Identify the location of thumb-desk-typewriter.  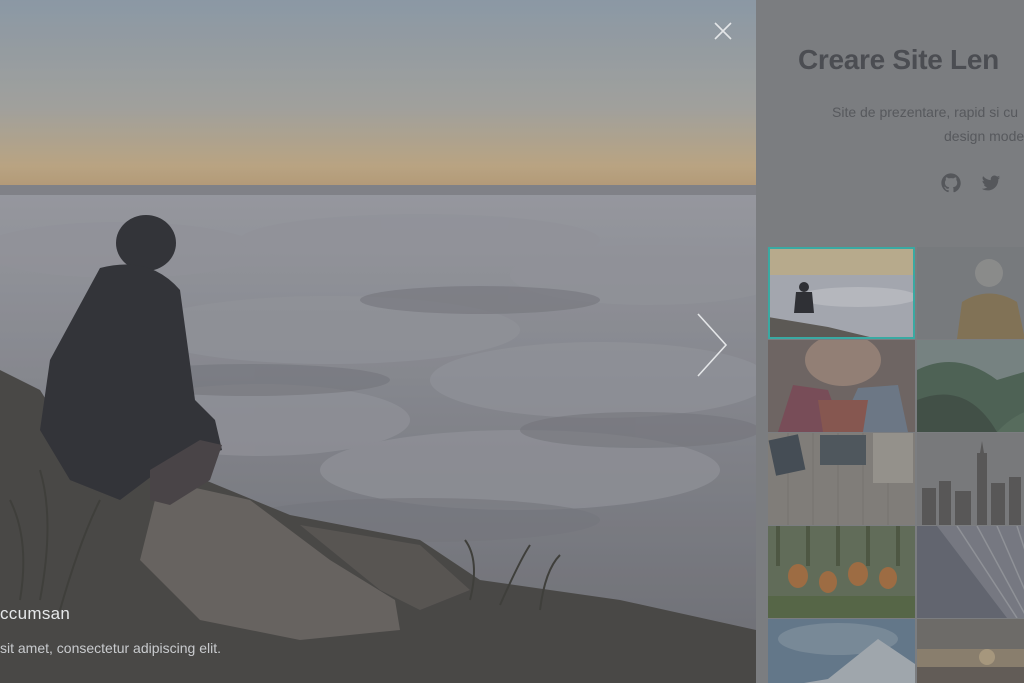
(841, 479).